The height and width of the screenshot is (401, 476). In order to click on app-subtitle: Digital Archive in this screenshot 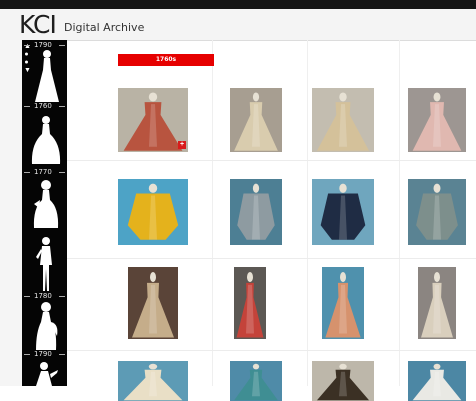, I will do `click(104, 27)`.